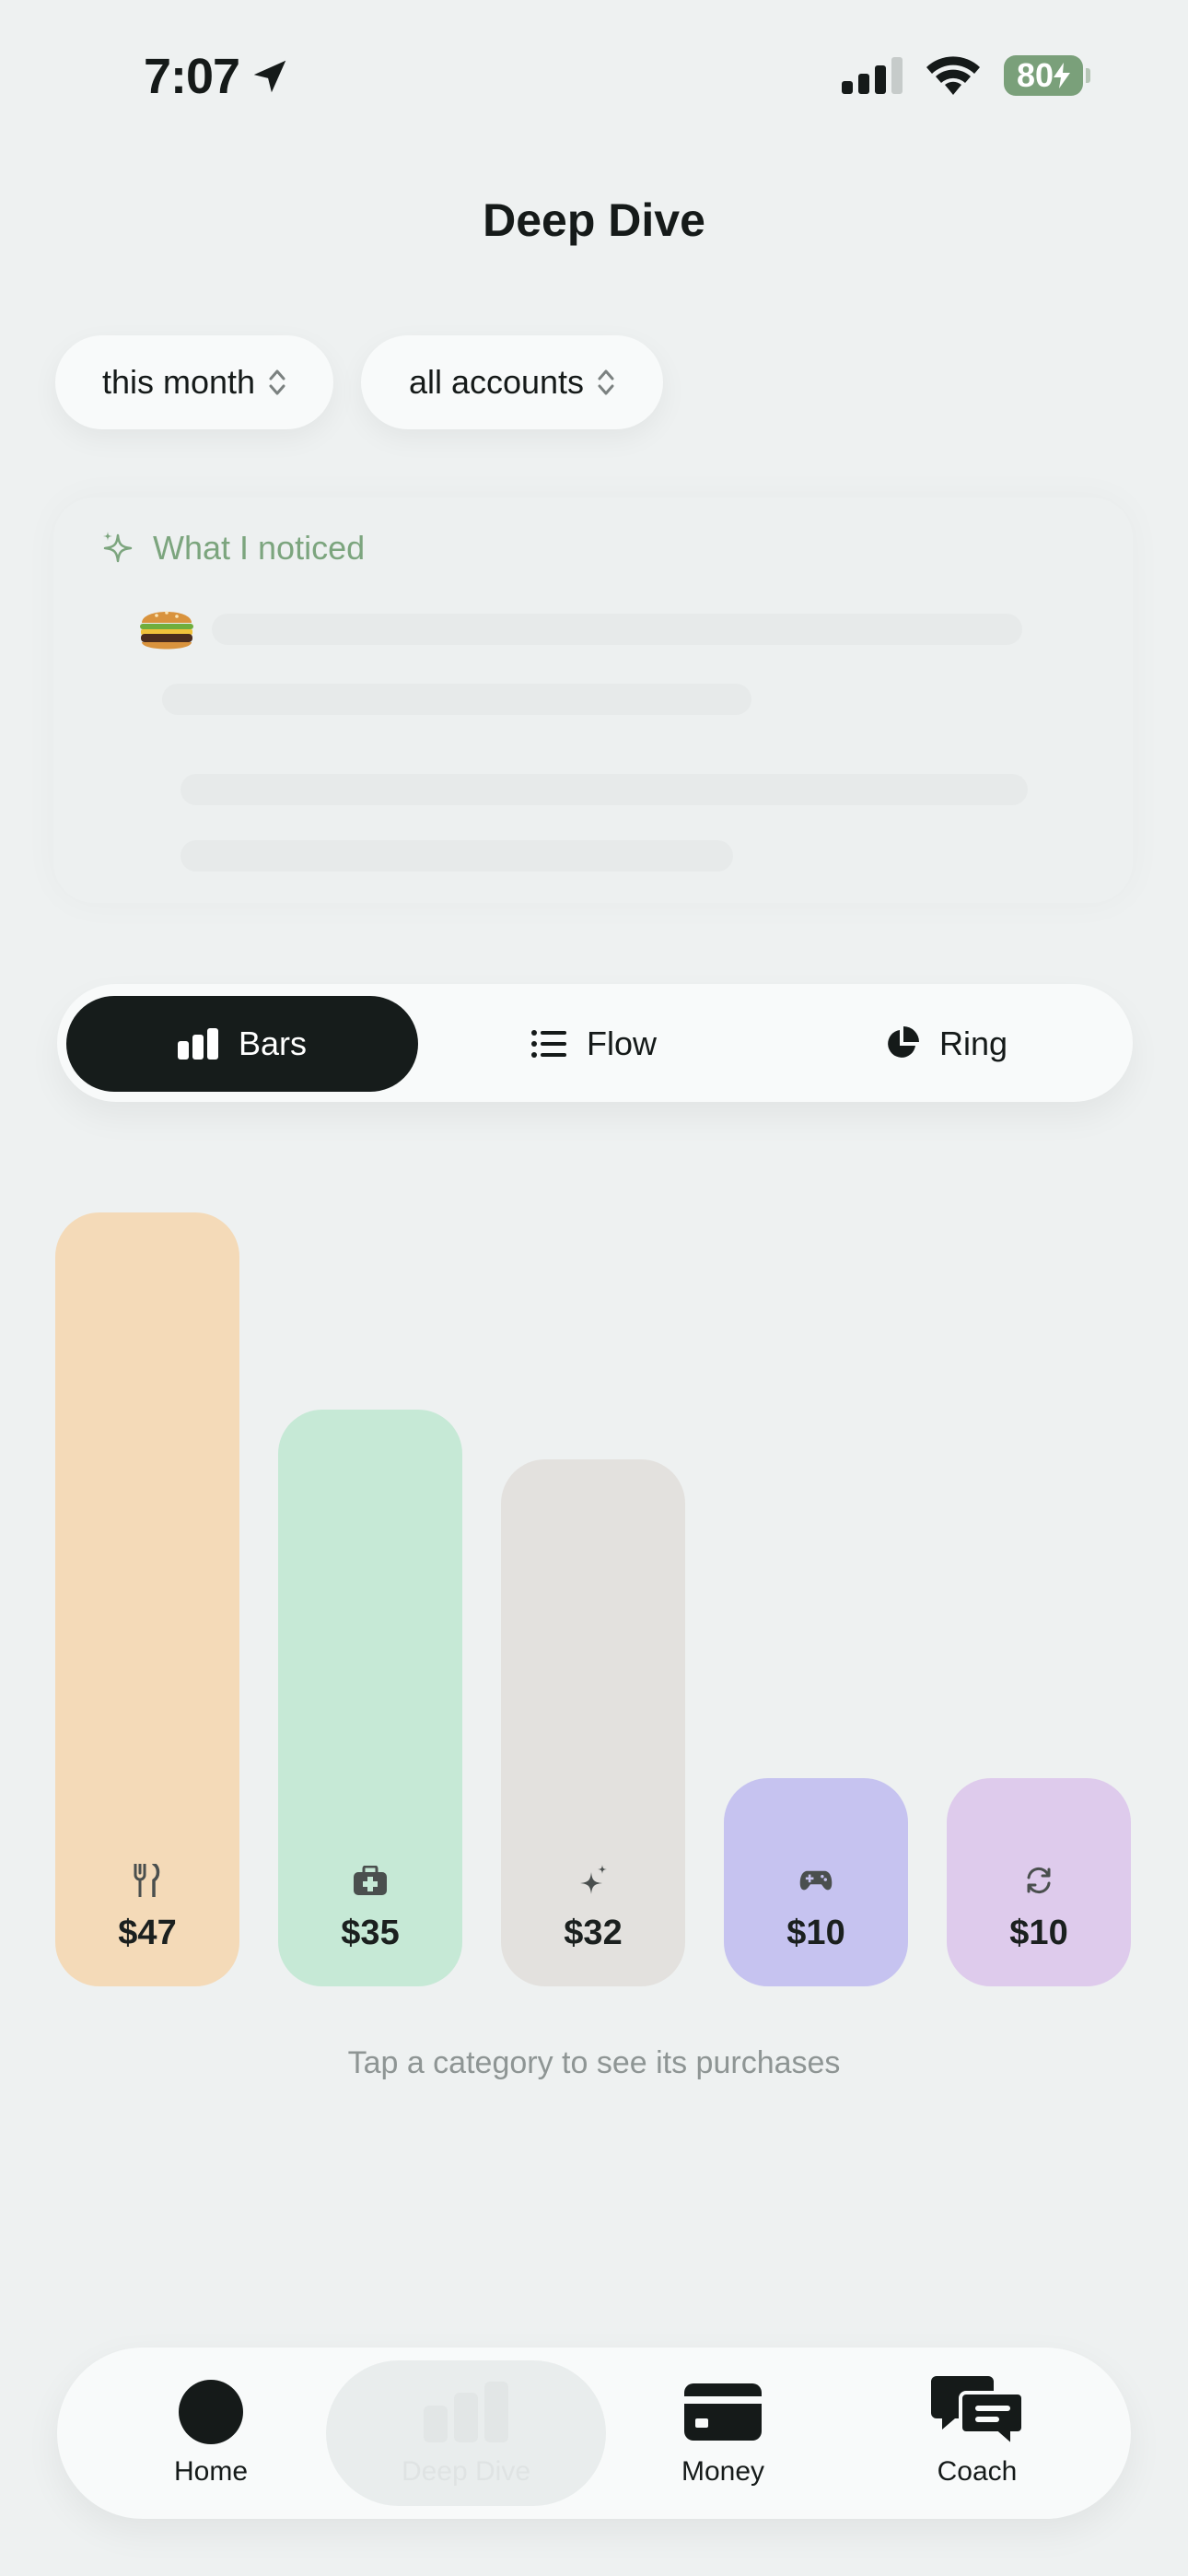  Describe the element at coordinates (370, 1698) in the screenshot. I see `bar-health: $35` at that location.